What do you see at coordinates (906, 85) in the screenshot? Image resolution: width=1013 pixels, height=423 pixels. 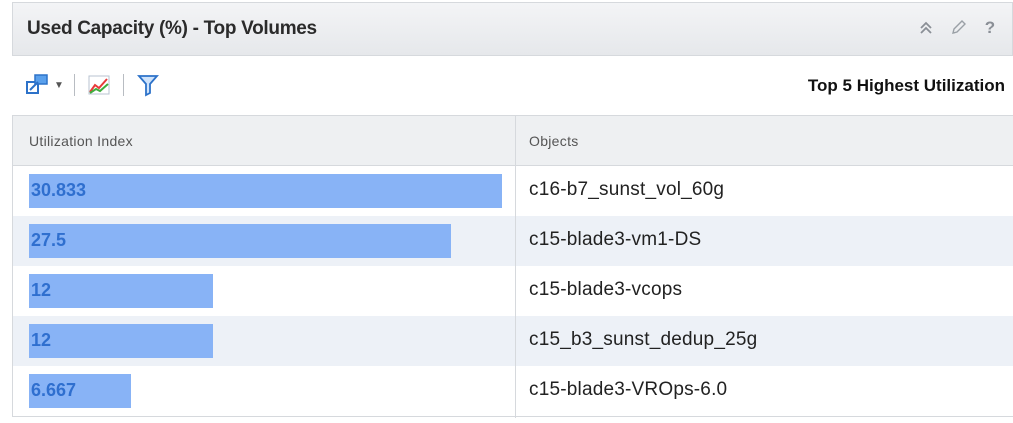 I see `top-n-label: Top 5 Highest Utilization` at bounding box center [906, 85].